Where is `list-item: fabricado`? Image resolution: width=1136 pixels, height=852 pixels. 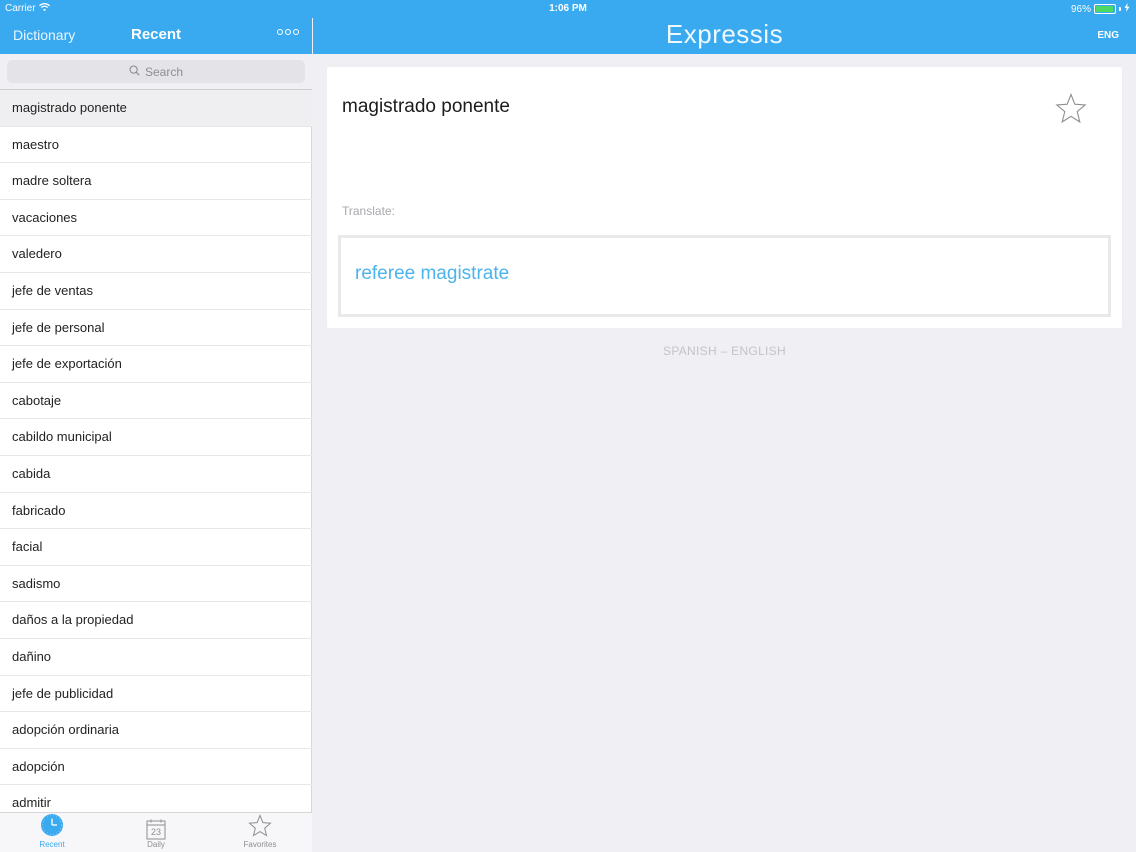
list-item: fabricado is located at coordinates (156, 511).